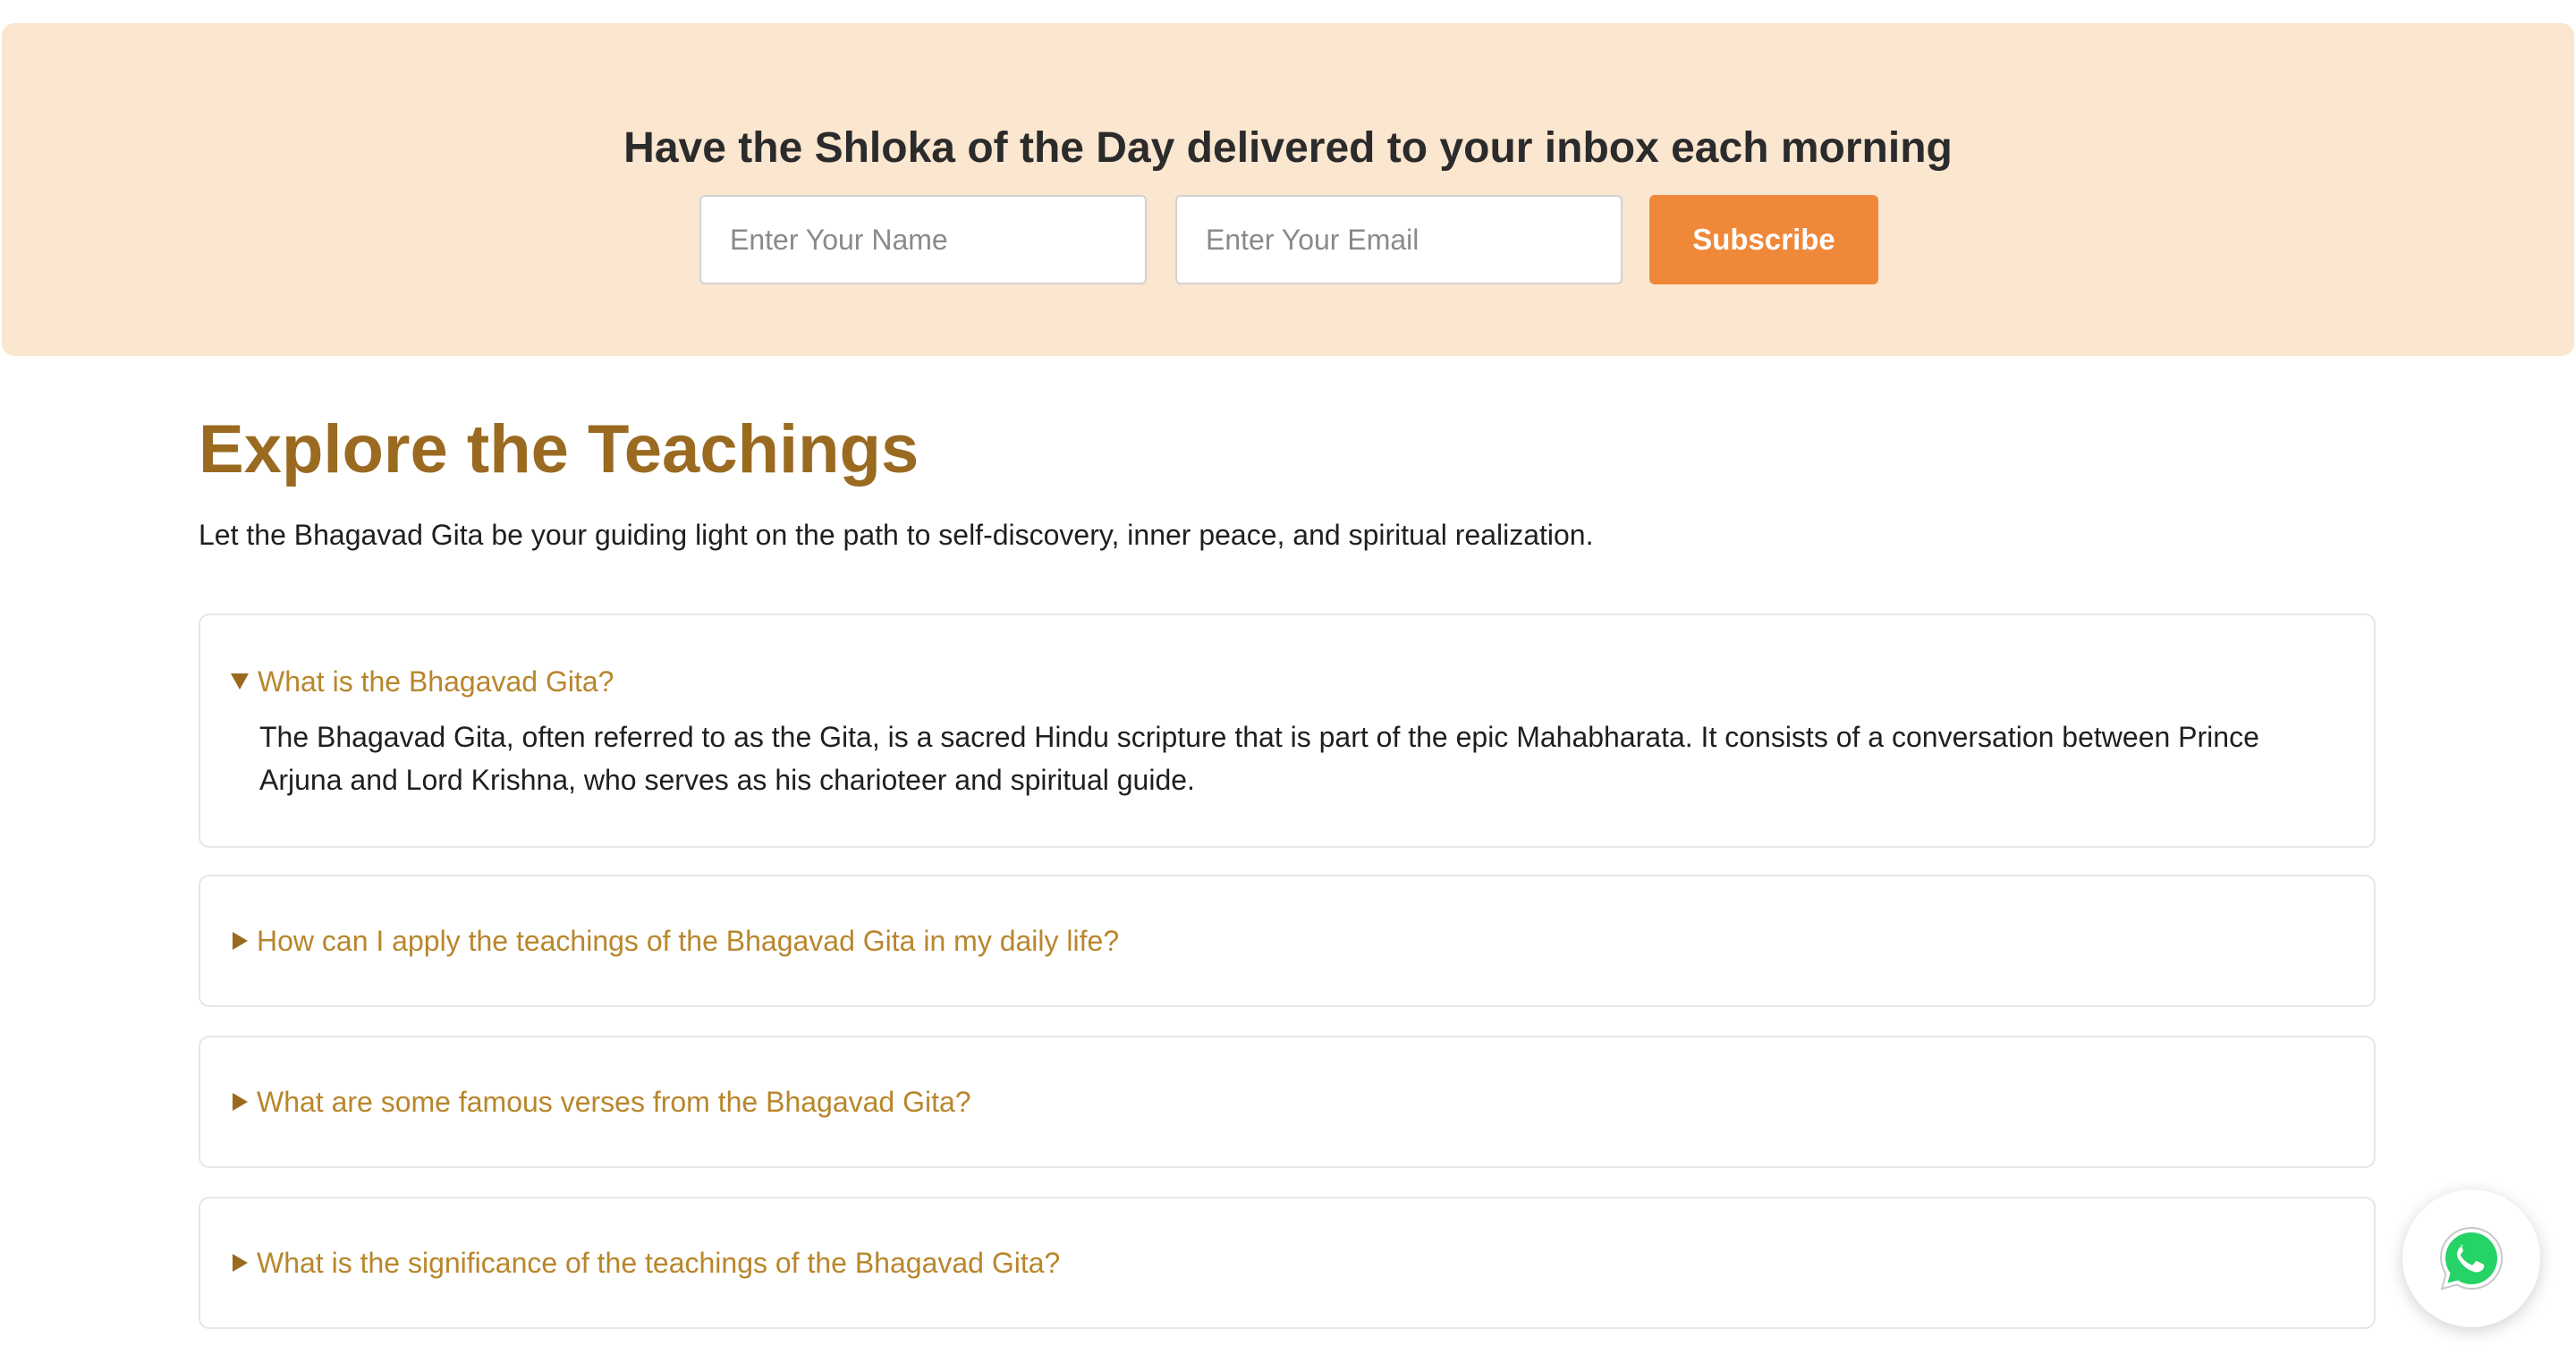  Describe the element at coordinates (1763, 239) in the screenshot. I see `subscribe-button: Subscribe` at that location.